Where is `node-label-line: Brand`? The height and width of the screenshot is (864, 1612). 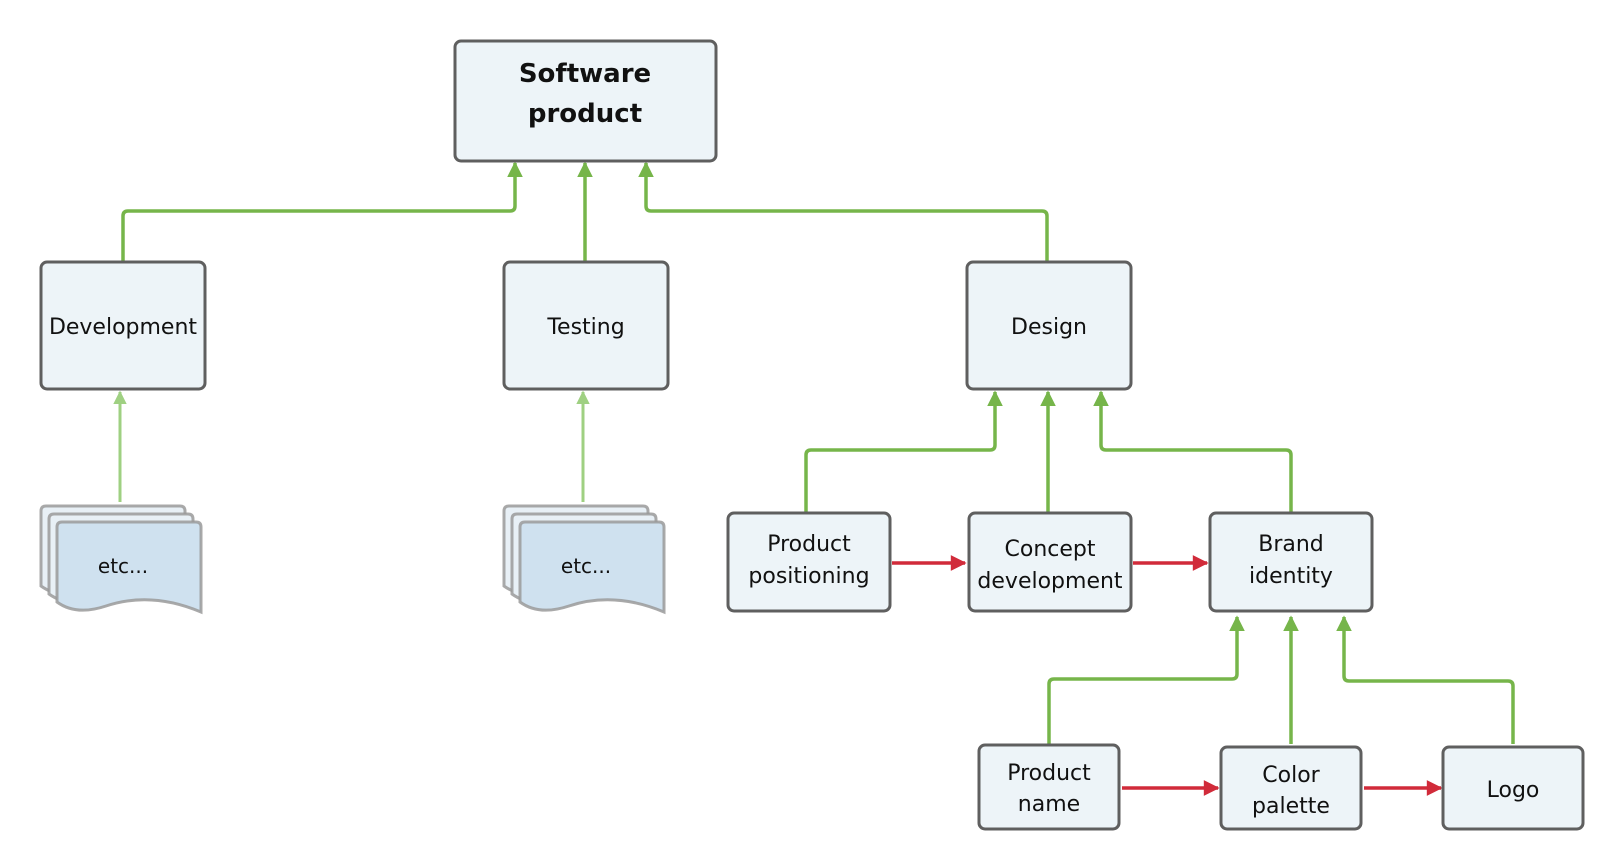 node-label-line: Brand is located at coordinates (1291, 544).